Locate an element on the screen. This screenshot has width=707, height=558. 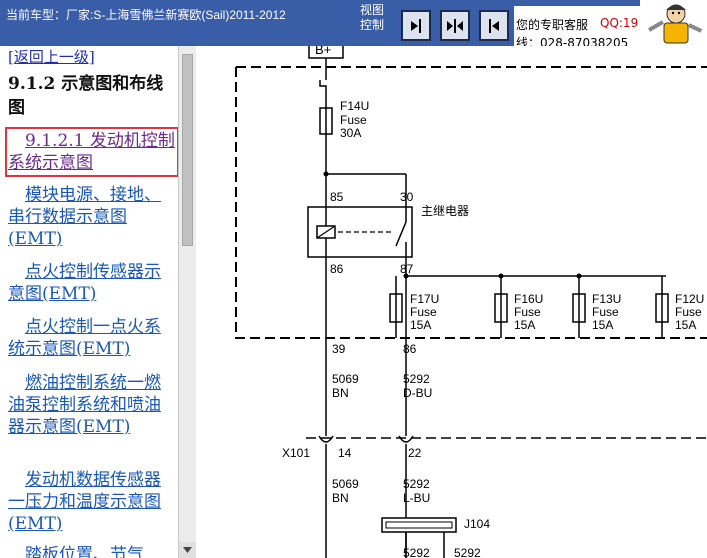
relay-pin-86: 86 is located at coordinates (337, 269).